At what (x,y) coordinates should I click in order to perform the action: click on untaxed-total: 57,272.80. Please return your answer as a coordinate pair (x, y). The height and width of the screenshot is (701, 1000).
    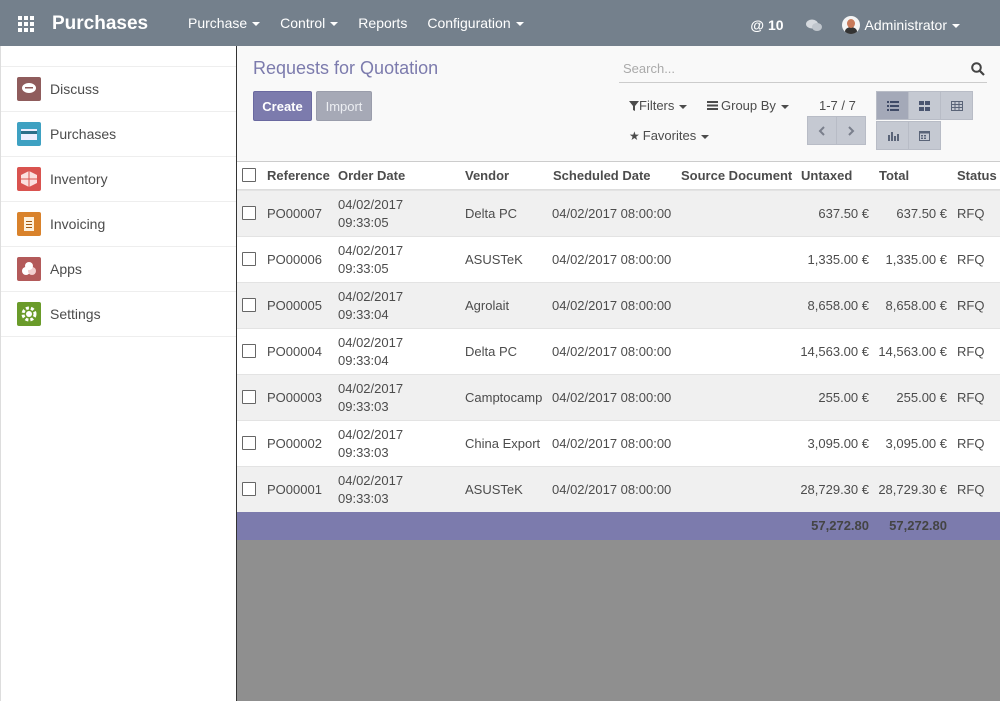
    Looking at the image, I should click on (840, 525).